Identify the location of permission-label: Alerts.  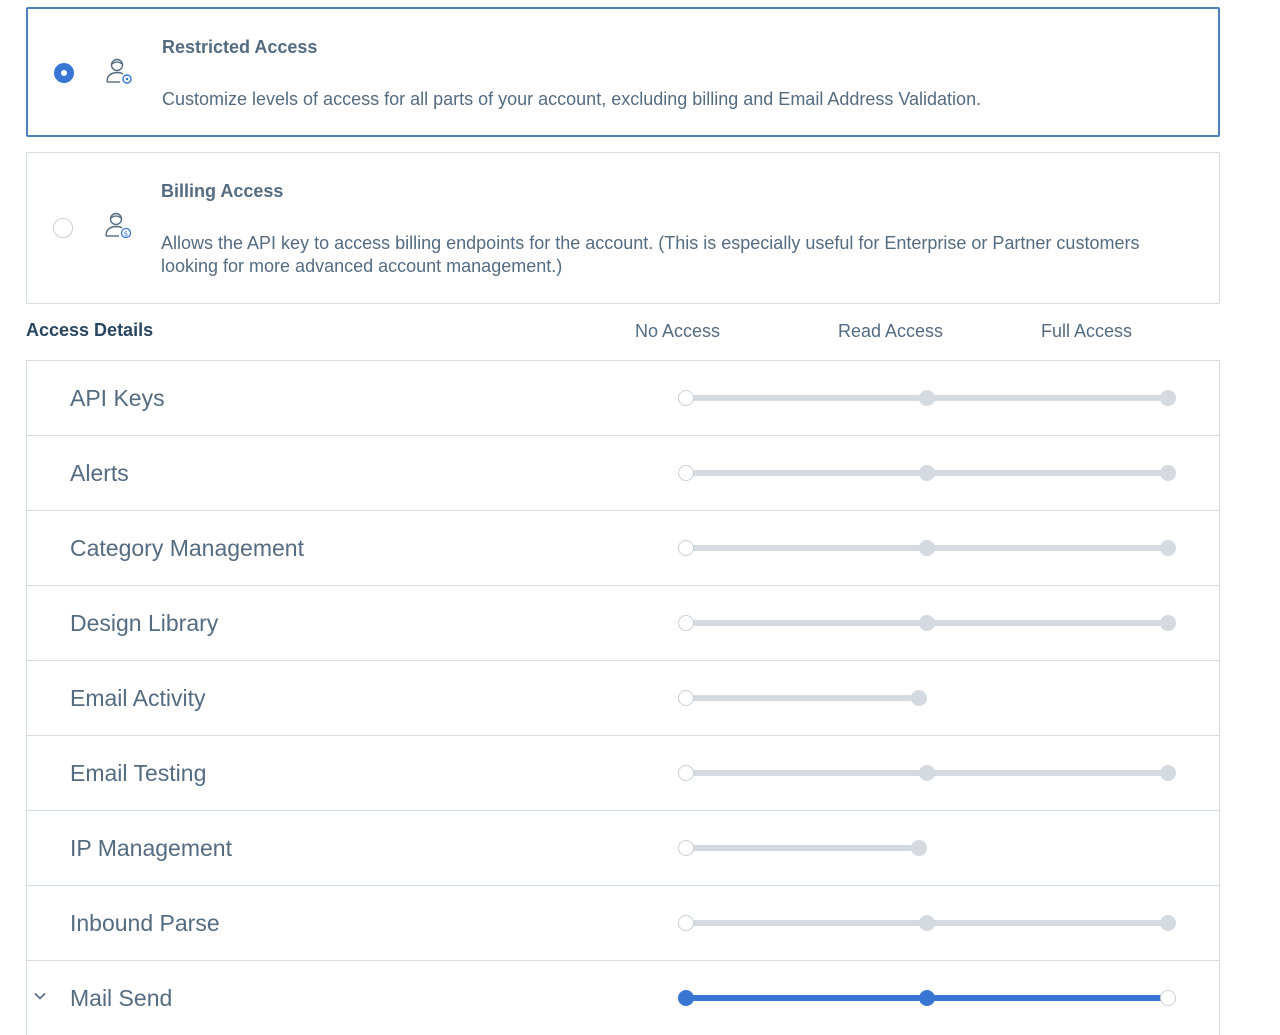
(99, 473).